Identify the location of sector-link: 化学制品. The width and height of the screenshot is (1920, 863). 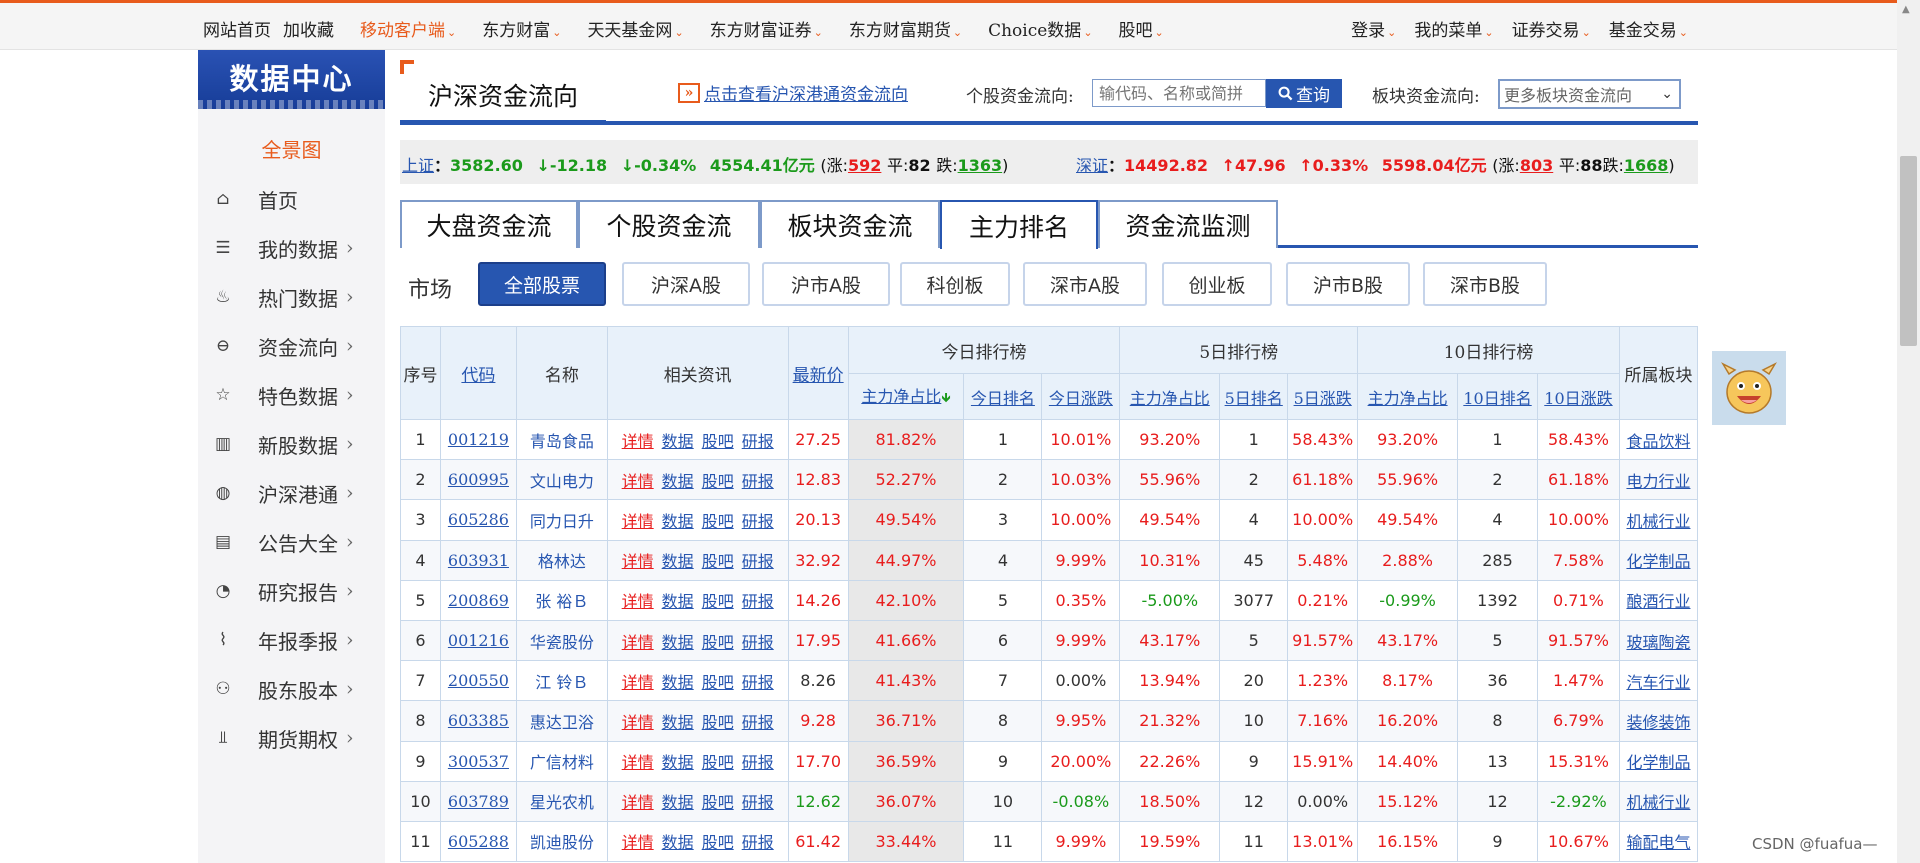
(1658, 762).